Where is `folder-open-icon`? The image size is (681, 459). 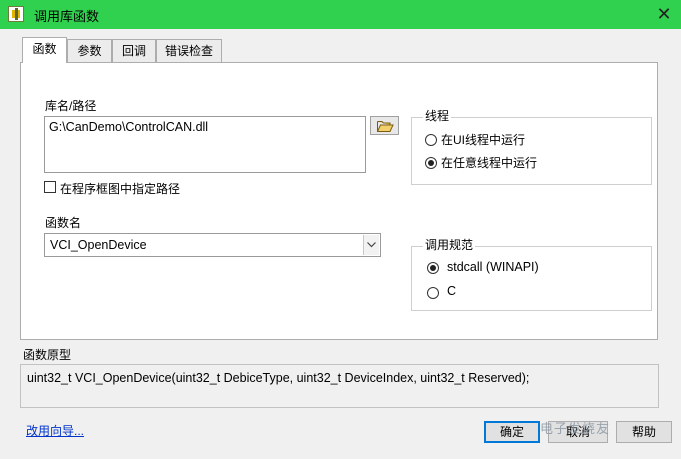 folder-open-icon is located at coordinates (385, 126).